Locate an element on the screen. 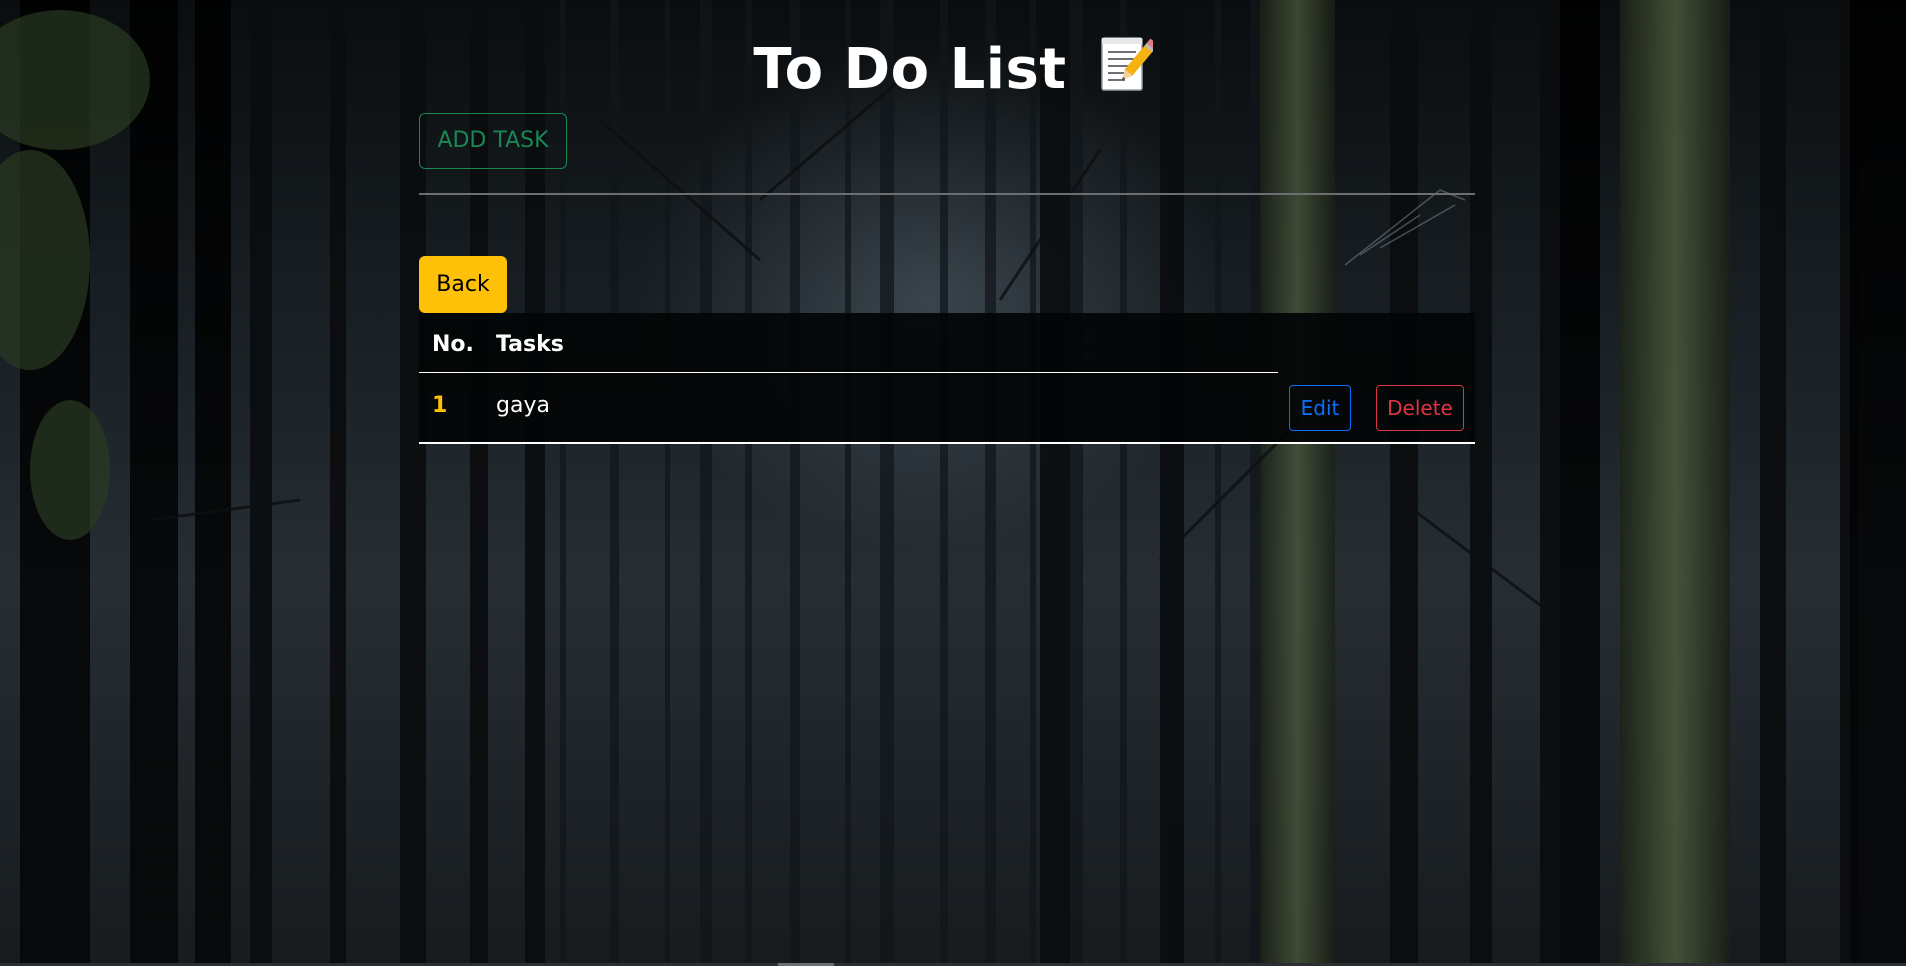 The height and width of the screenshot is (966, 1906). delete-button: Delete is located at coordinates (1420, 408).